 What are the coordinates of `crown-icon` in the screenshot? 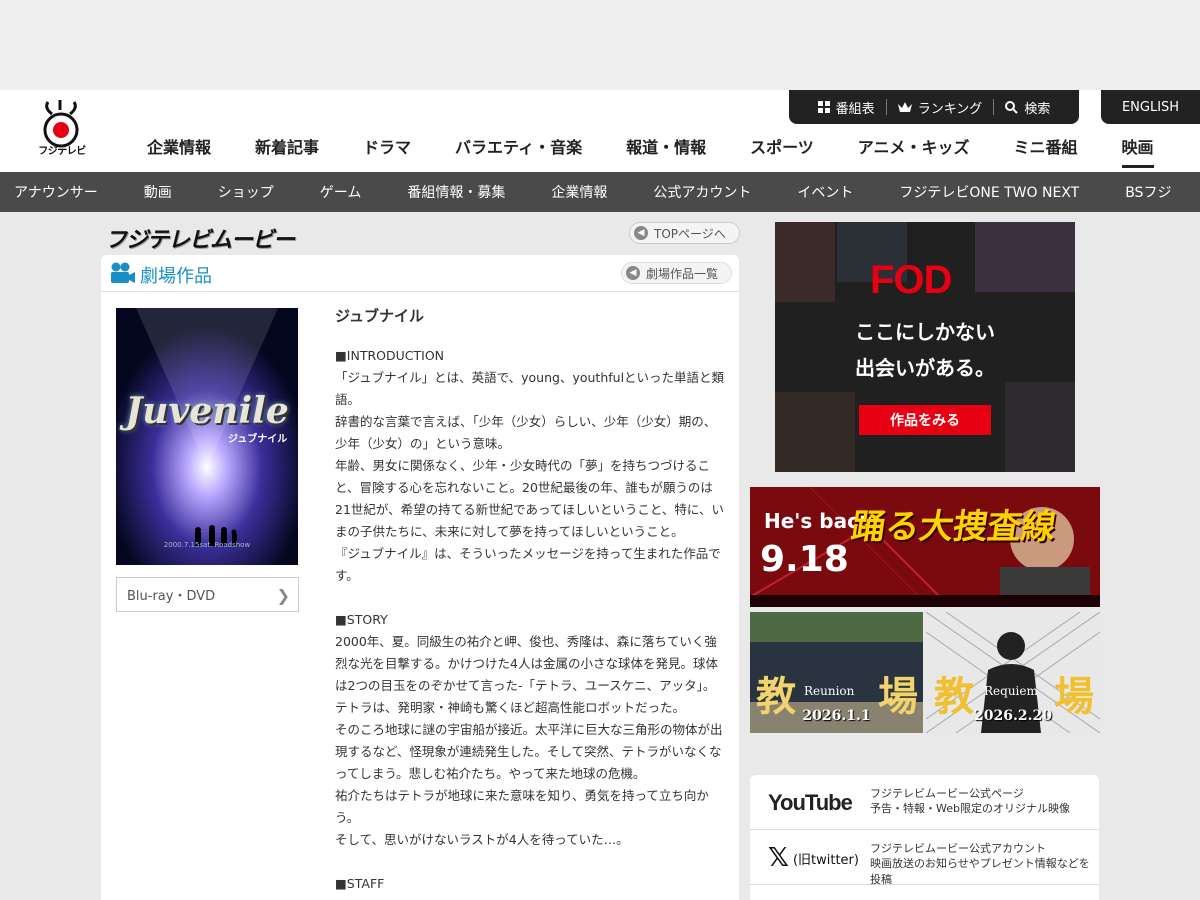 It's located at (904, 107).